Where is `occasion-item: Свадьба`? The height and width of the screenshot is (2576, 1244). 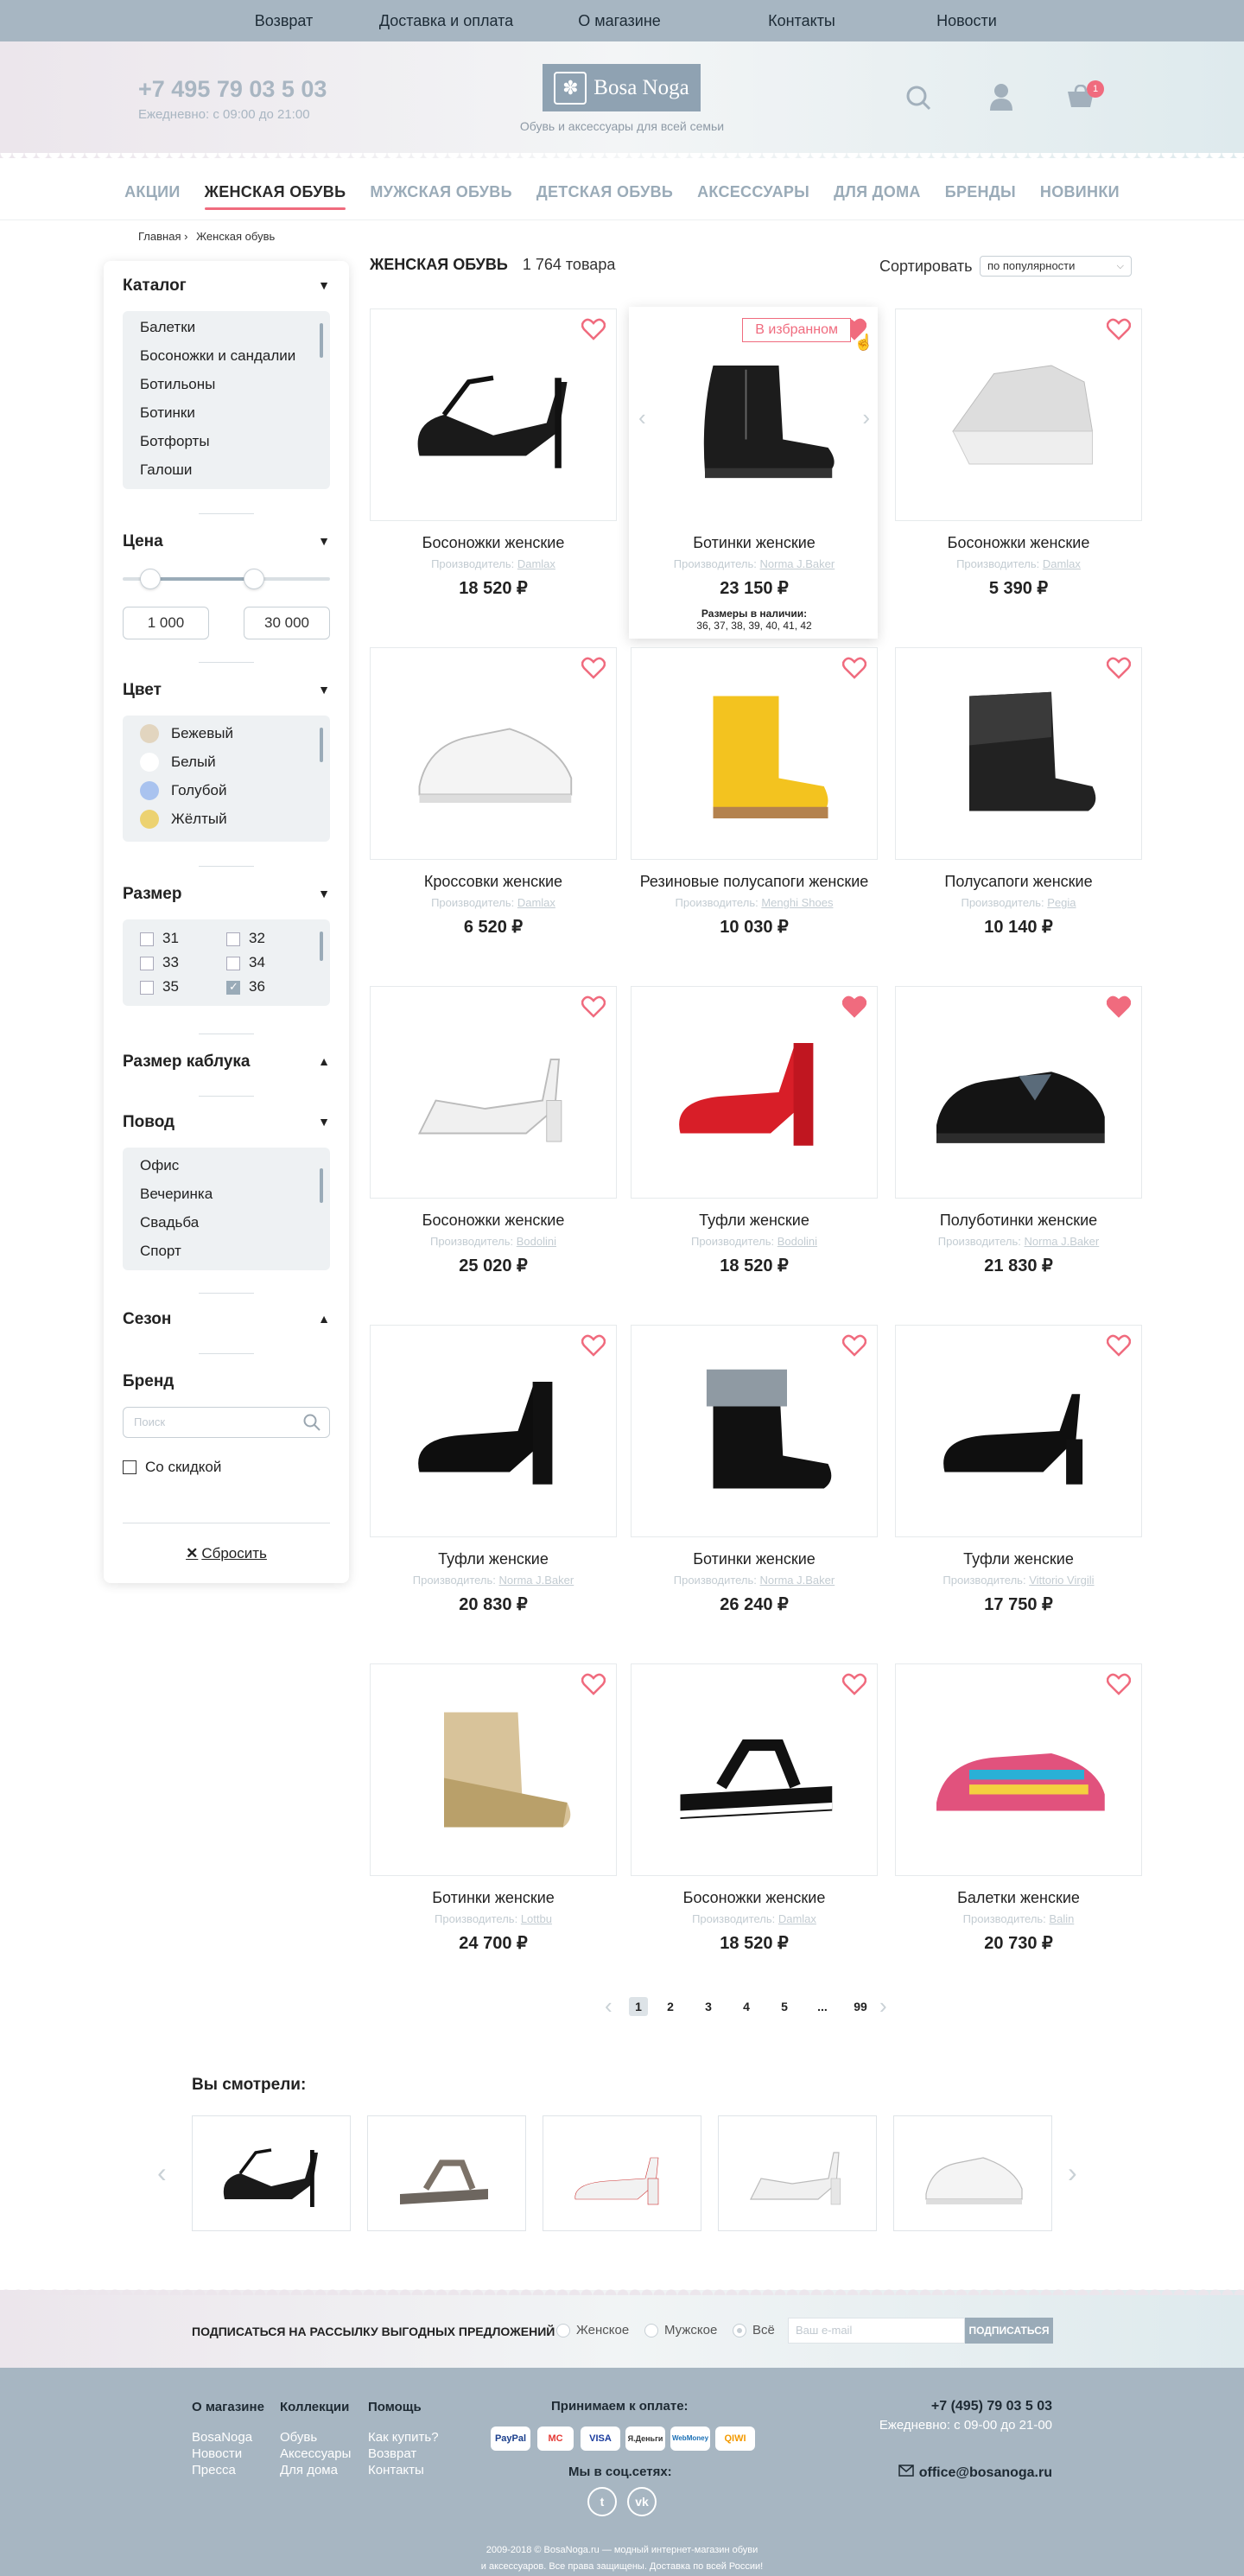 occasion-item: Свадьба is located at coordinates (227, 1223).